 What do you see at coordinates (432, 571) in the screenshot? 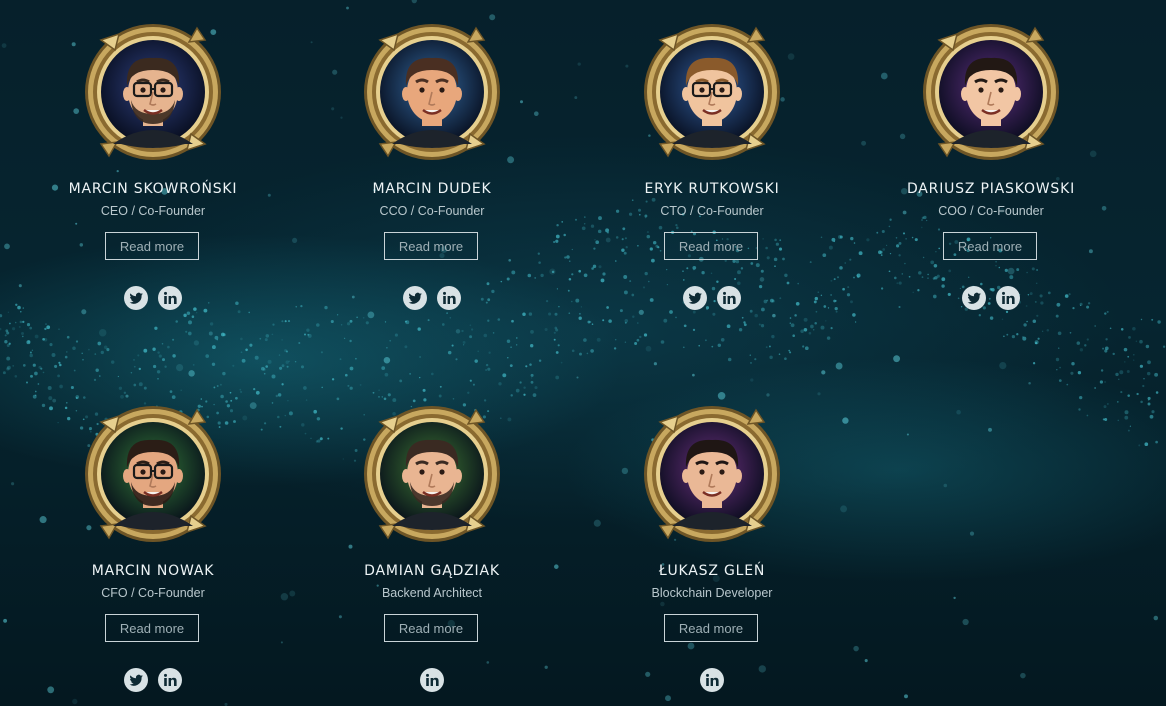
I see `member-name: DAMIAN GĄDZIAK` at bounding box center [432, 571].